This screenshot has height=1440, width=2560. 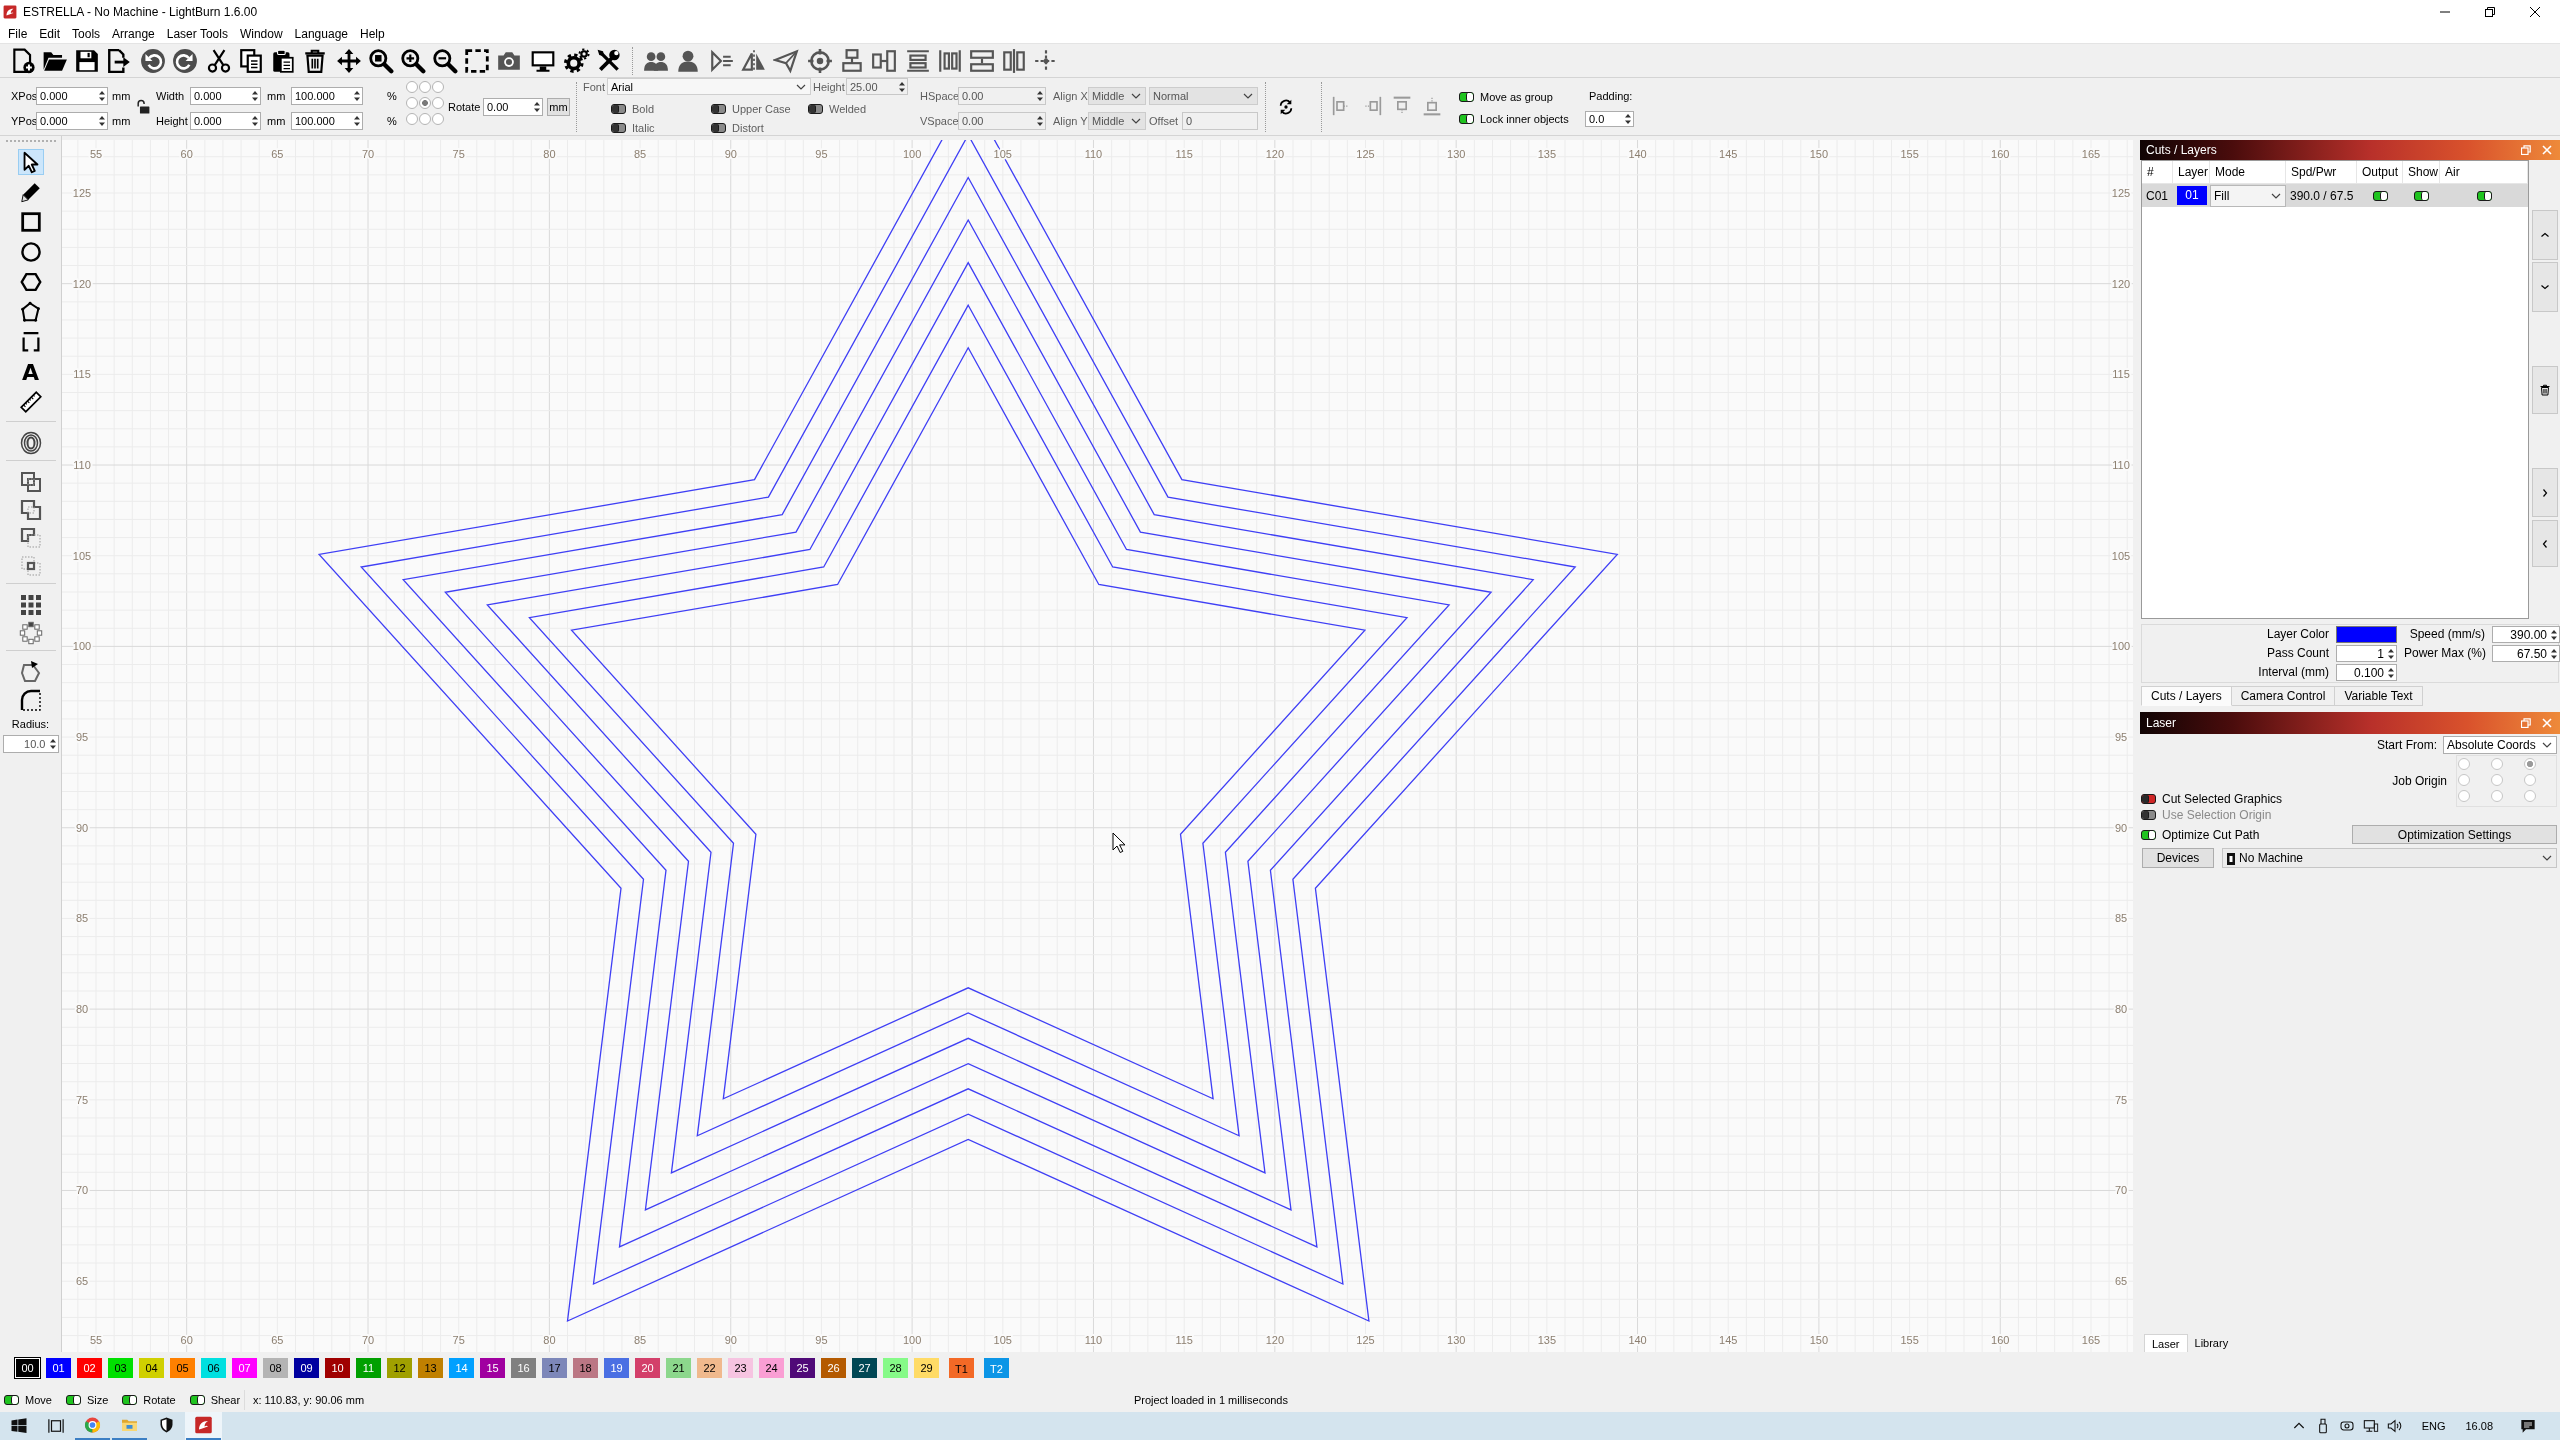 I want to click on tab: Laser, so click(x=2166, y=1343).